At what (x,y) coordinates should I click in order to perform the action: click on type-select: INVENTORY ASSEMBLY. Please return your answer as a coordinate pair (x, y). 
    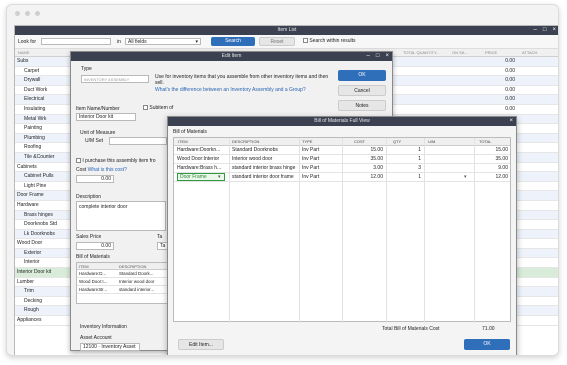
    Looking at the image, I should click on (115, 79).